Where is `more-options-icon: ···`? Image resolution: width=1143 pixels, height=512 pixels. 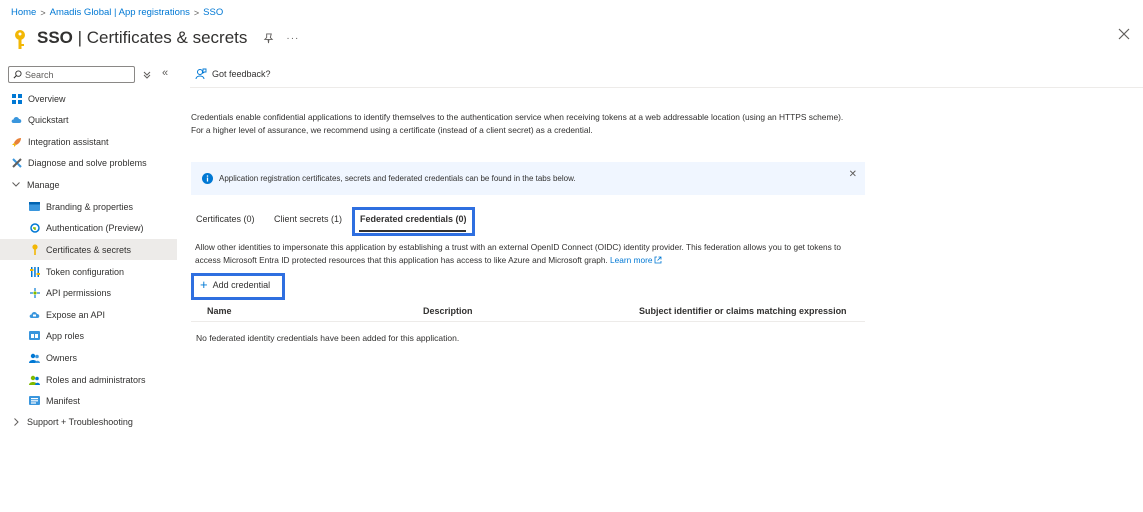 more-options-icon: ··· is located at coordinates (292, 38).